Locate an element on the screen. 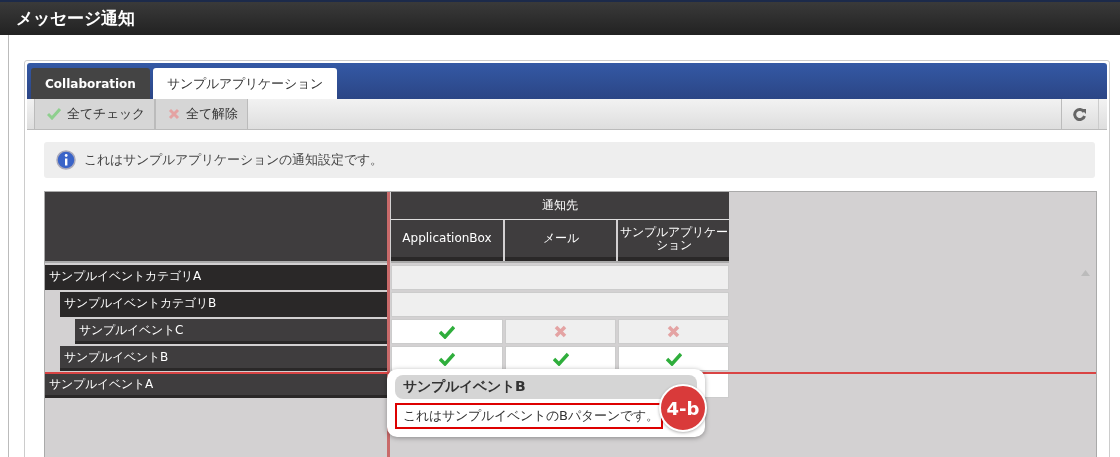 Image resolution: width=1120 pixels, height=457 pixels. tooltip-title: サンプルイベントB is located at coordinates (546, 387).